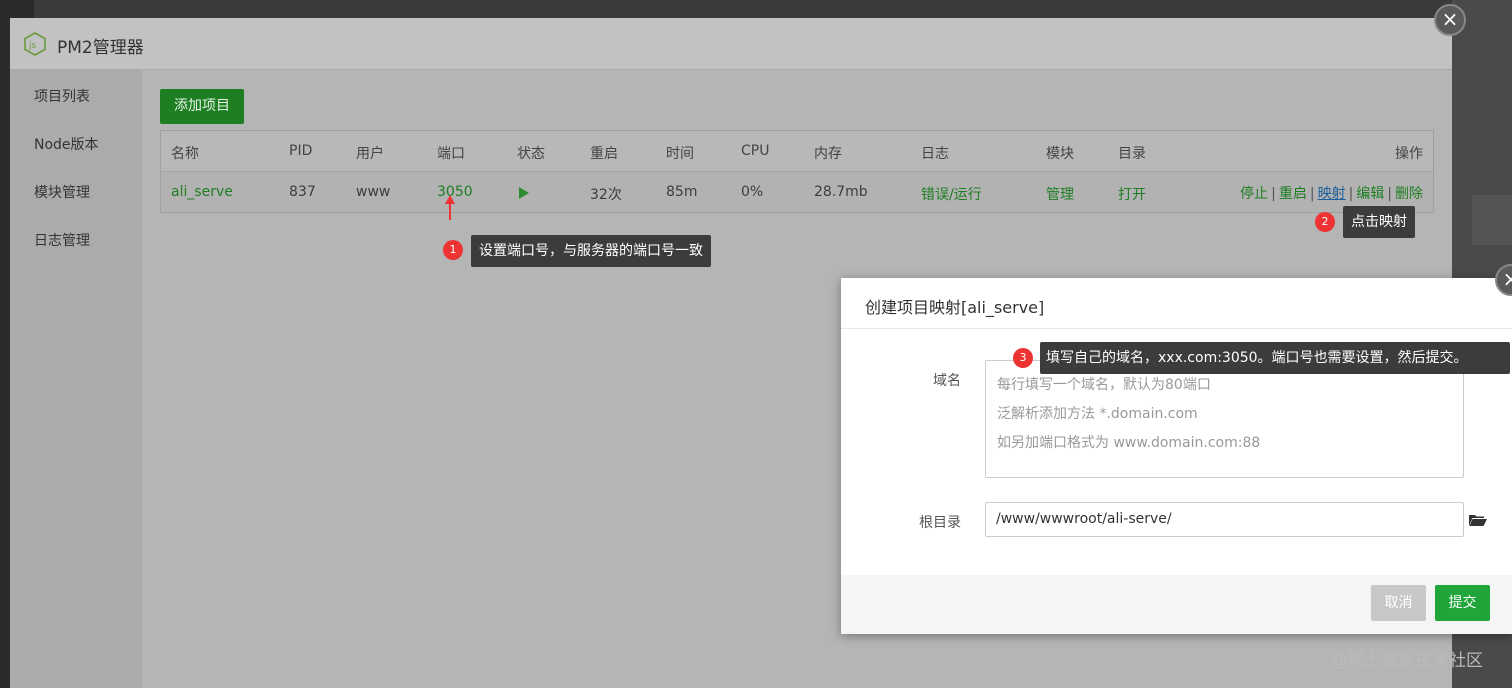 The height and width of the screenshot is (688, 1512). Describe the element at coordinates (1379, 222) in the screenshot. I see `annotation-tooltip-2: 点击映射` at that location.